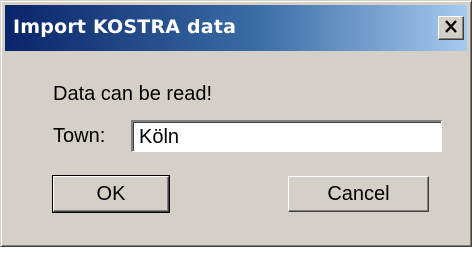 The width and height of the screenshot is (472, 253). I want to click on cancel-button-label: Cancel, so click(358, 193).